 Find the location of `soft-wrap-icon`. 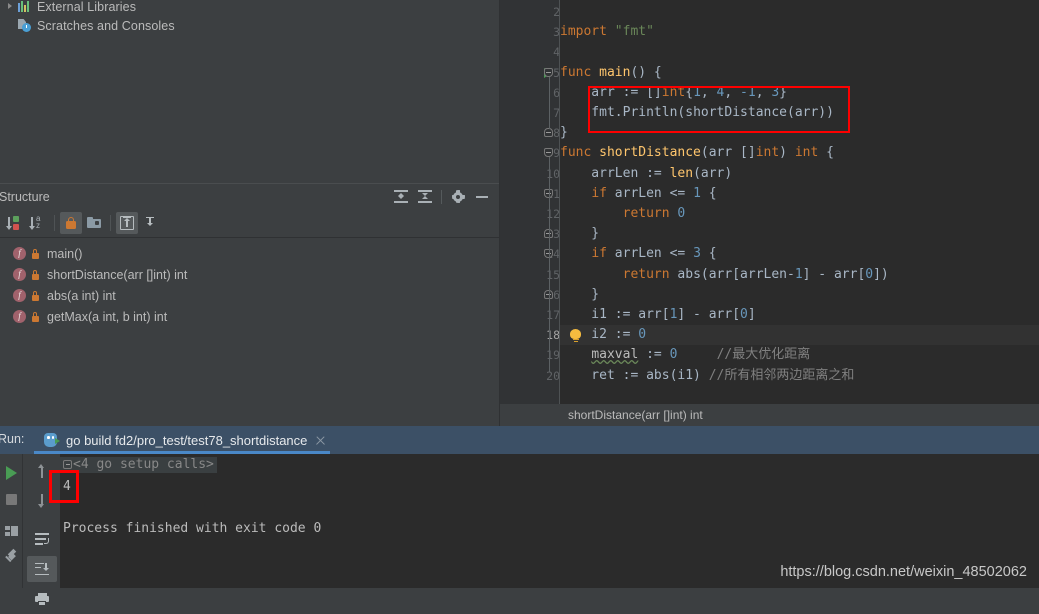

soft-wrap-icon is located at coordinates (42, 539).